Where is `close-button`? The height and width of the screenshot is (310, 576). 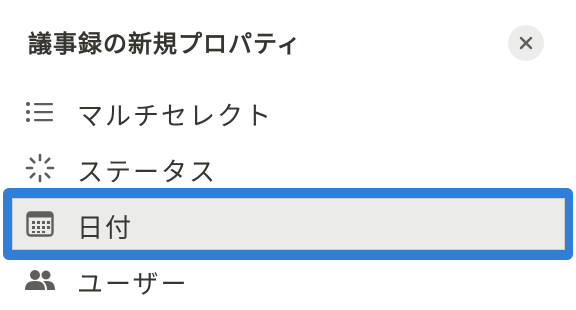
close-button is located at coordinates (526, 43).